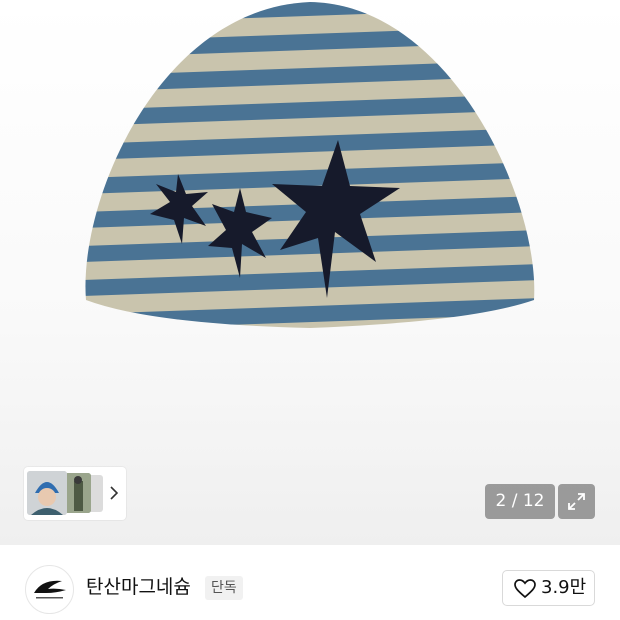  I want to click on chevron-right-icon, so click(114, 493).